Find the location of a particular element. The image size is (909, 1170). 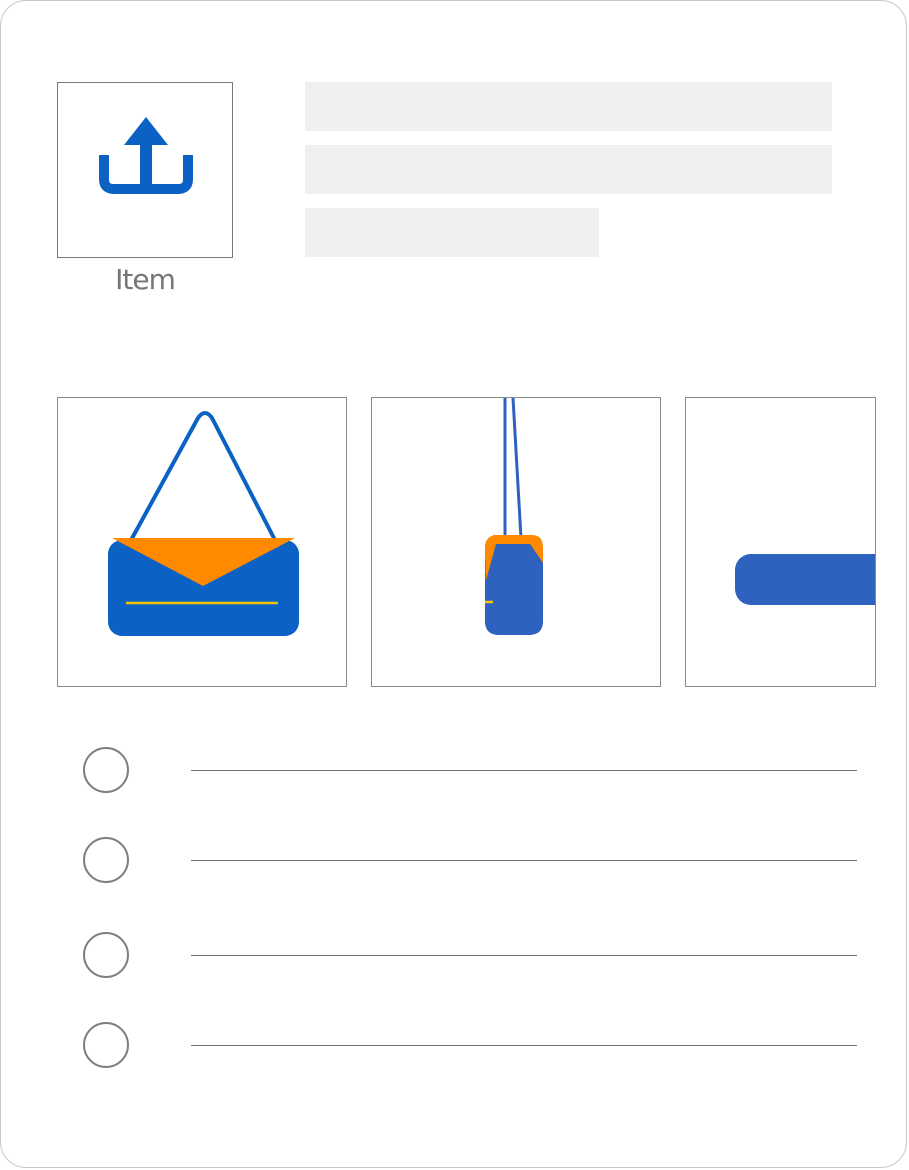

upload-icon is located at coordinates (146, 155).